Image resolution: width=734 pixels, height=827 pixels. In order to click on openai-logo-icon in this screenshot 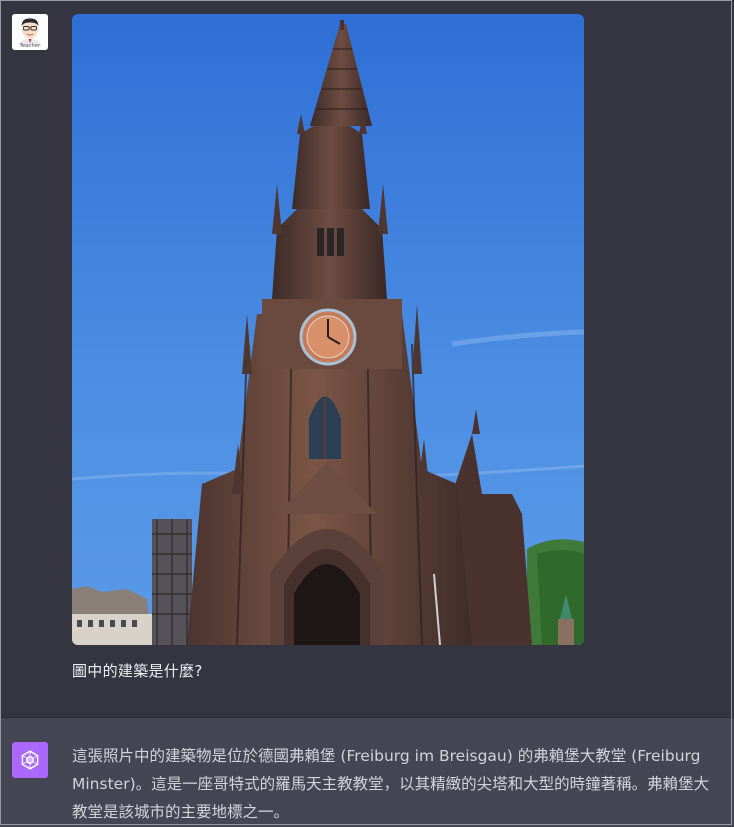, I will do `click(30, 760)`.